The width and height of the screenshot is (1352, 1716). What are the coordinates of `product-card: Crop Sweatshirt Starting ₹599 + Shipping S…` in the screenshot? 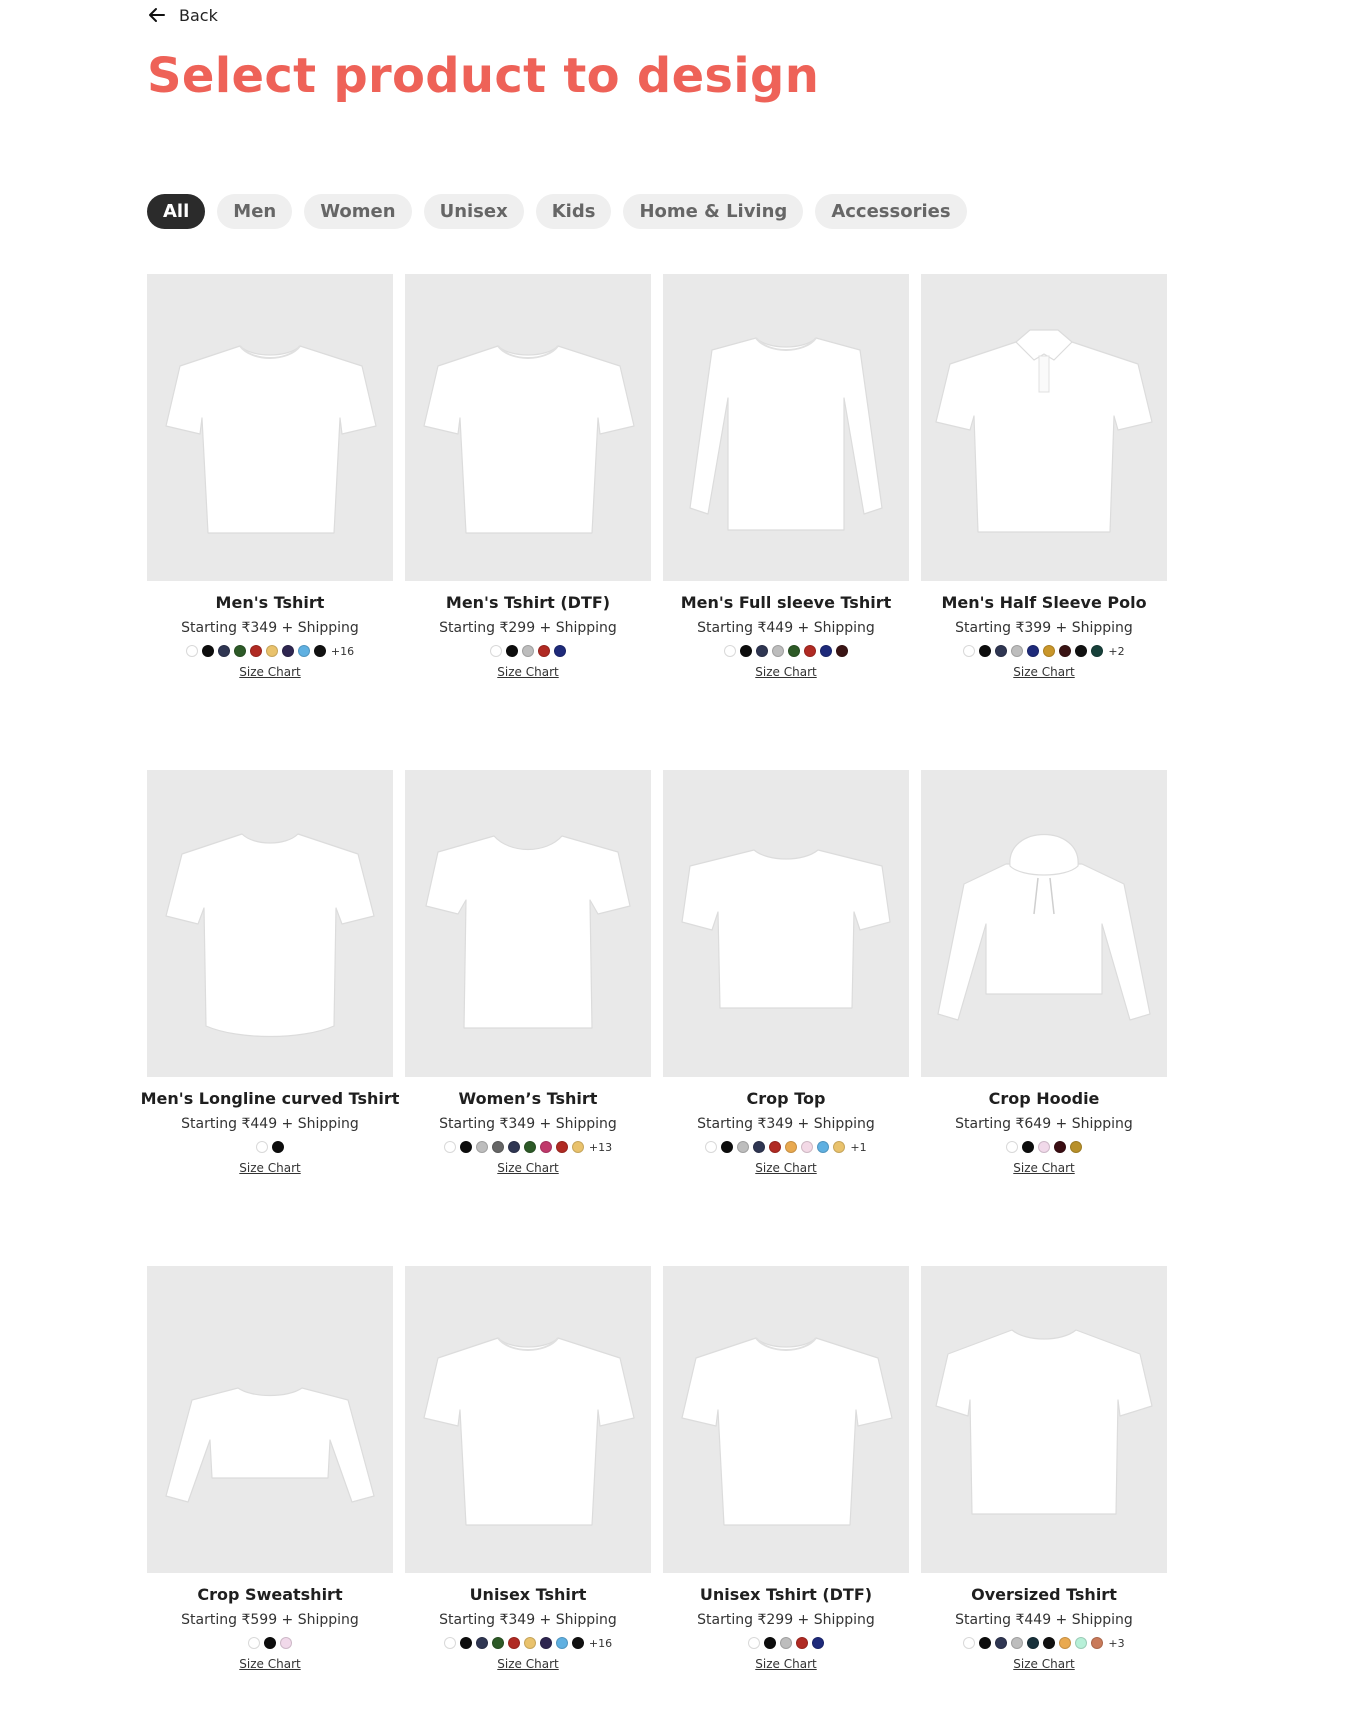 It's located at (270, 1491).